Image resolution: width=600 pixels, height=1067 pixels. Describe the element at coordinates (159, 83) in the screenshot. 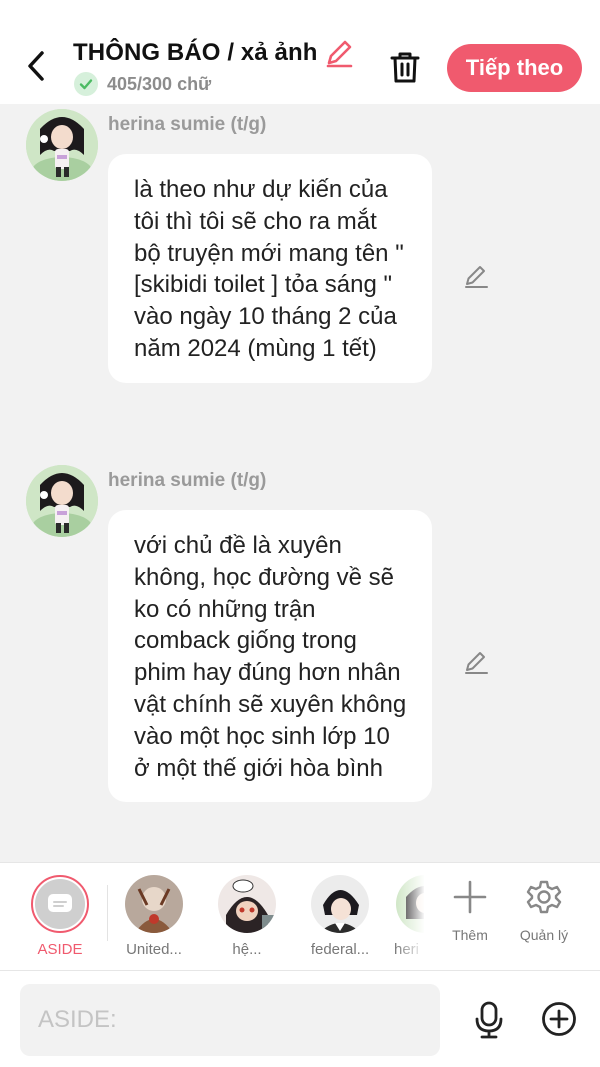

I see `word-count: 405/300 chữ` at that location.